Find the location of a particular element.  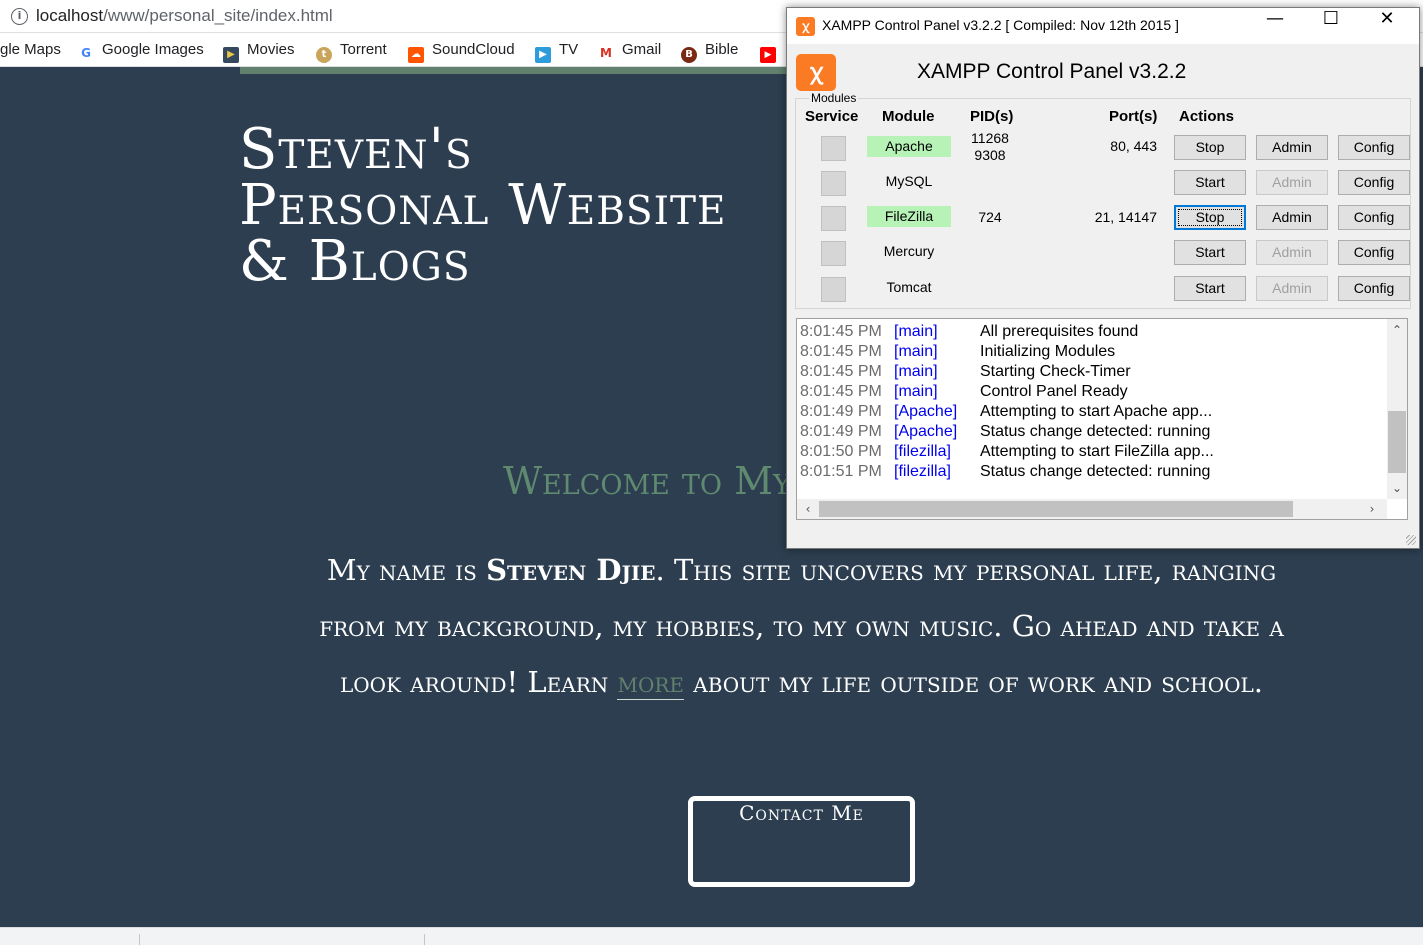

scroll-up-icon: ⌃ is located at coordinates (1397, 330).